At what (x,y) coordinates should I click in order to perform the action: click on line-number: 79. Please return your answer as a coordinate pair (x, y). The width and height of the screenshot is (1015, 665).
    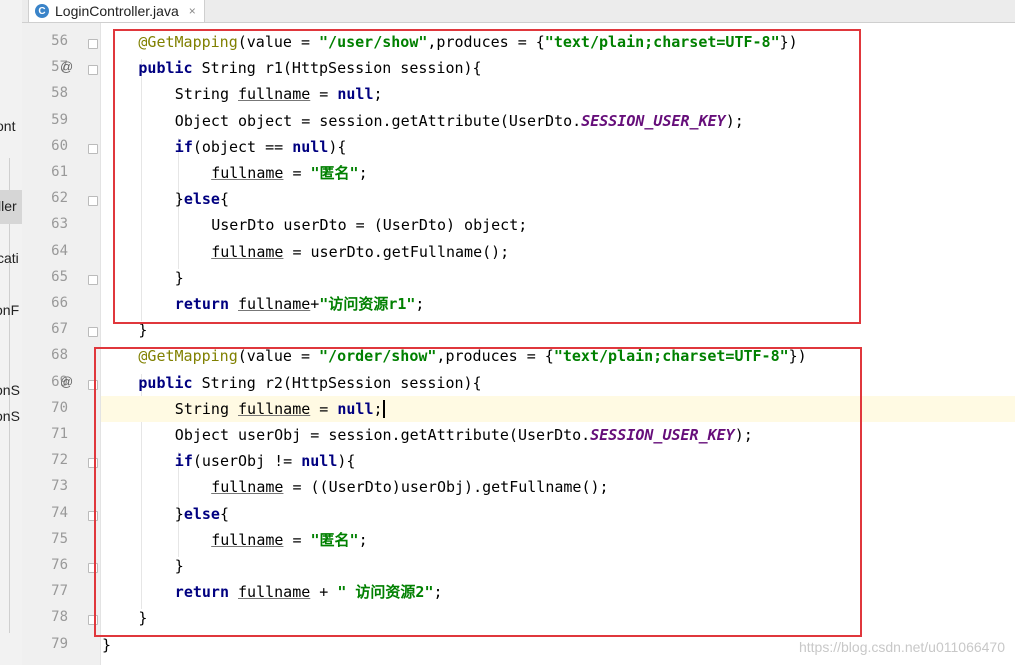
    Looking at the image, I should click on (59, 643).